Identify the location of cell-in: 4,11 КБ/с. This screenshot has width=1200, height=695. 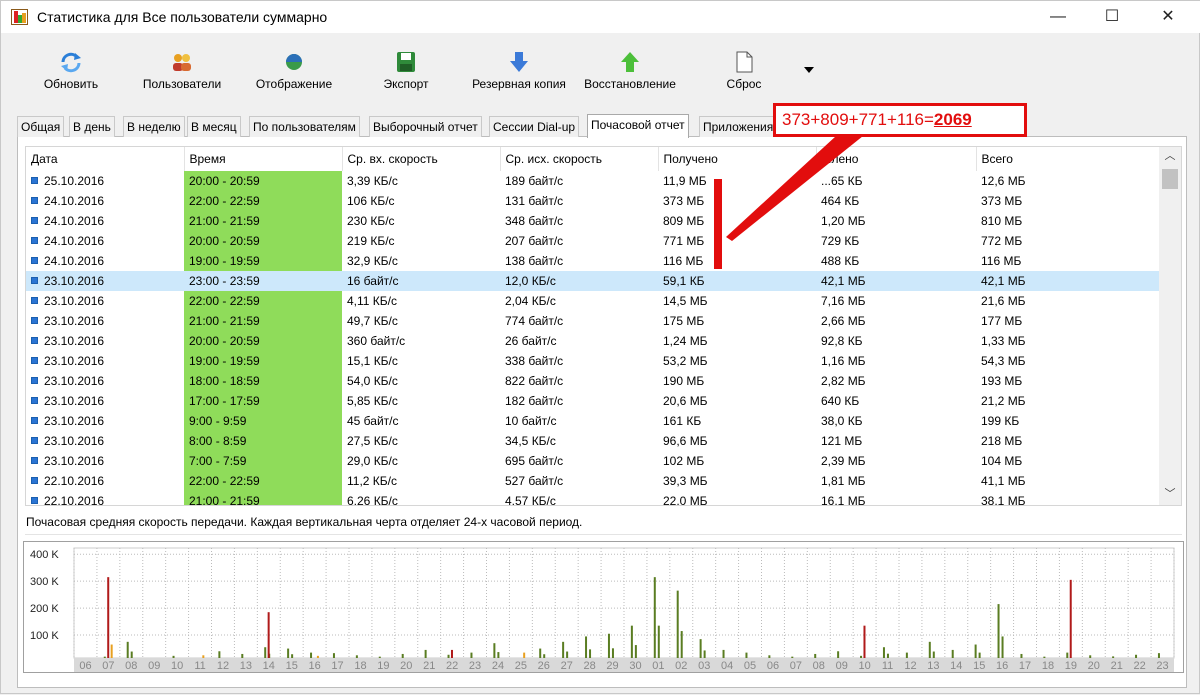
(372, 301).